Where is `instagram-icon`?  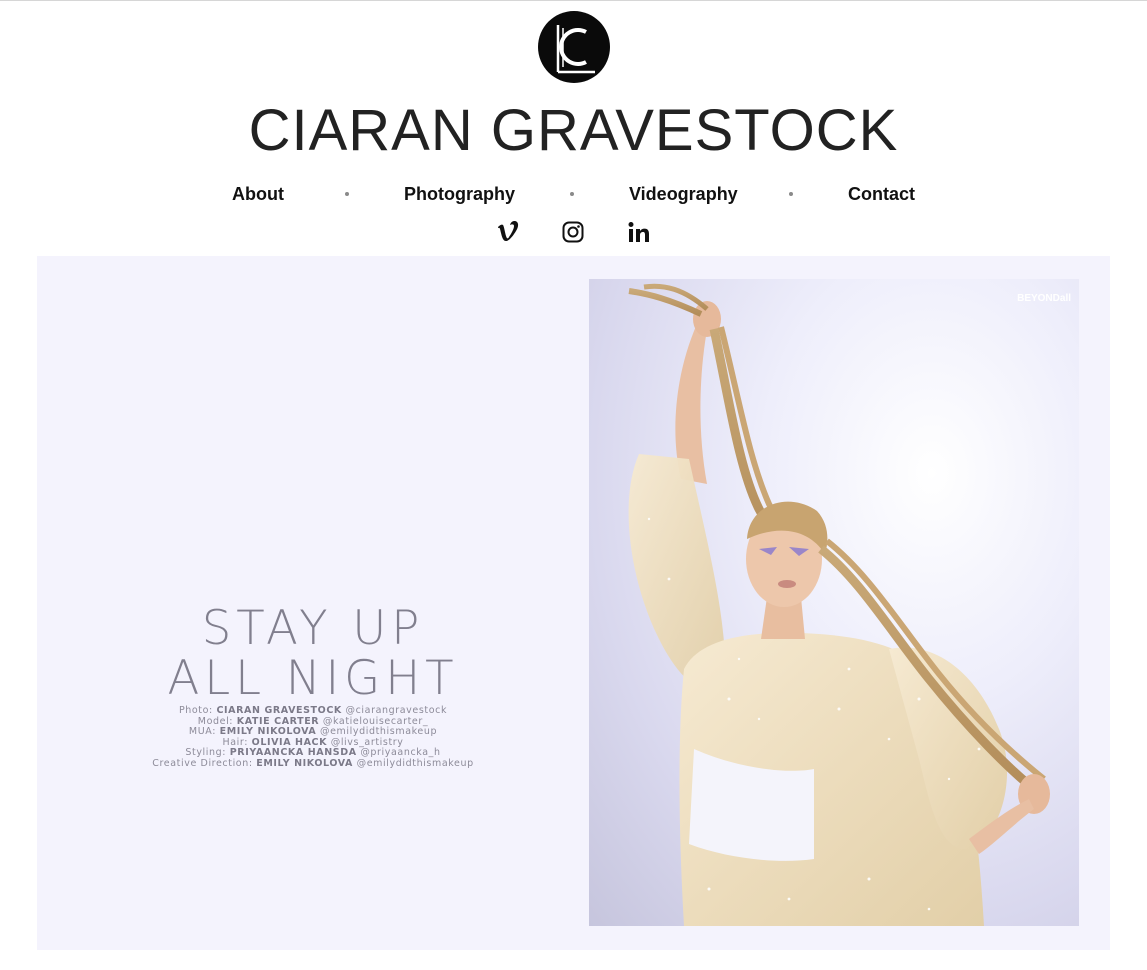 instagram-icon is located at coordinates (573, 232).